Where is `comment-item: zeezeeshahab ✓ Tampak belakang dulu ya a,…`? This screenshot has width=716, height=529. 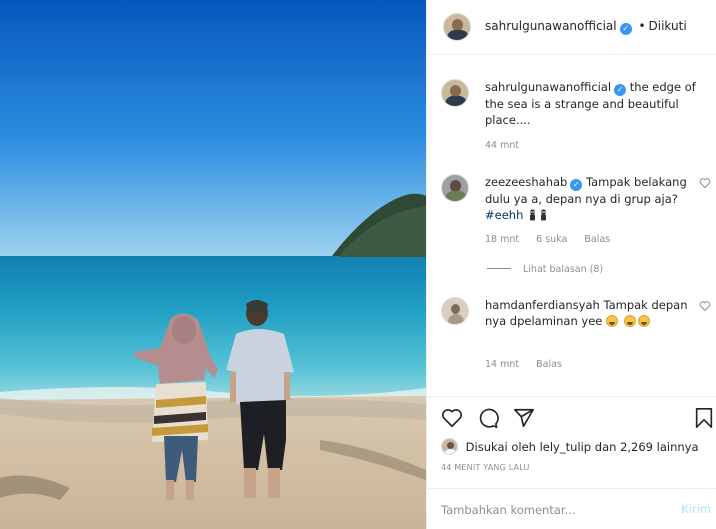
comment-item: zeezeeshahab ✓ Tampak belakang dulu ya a,… is located at coordinates (576, 214).